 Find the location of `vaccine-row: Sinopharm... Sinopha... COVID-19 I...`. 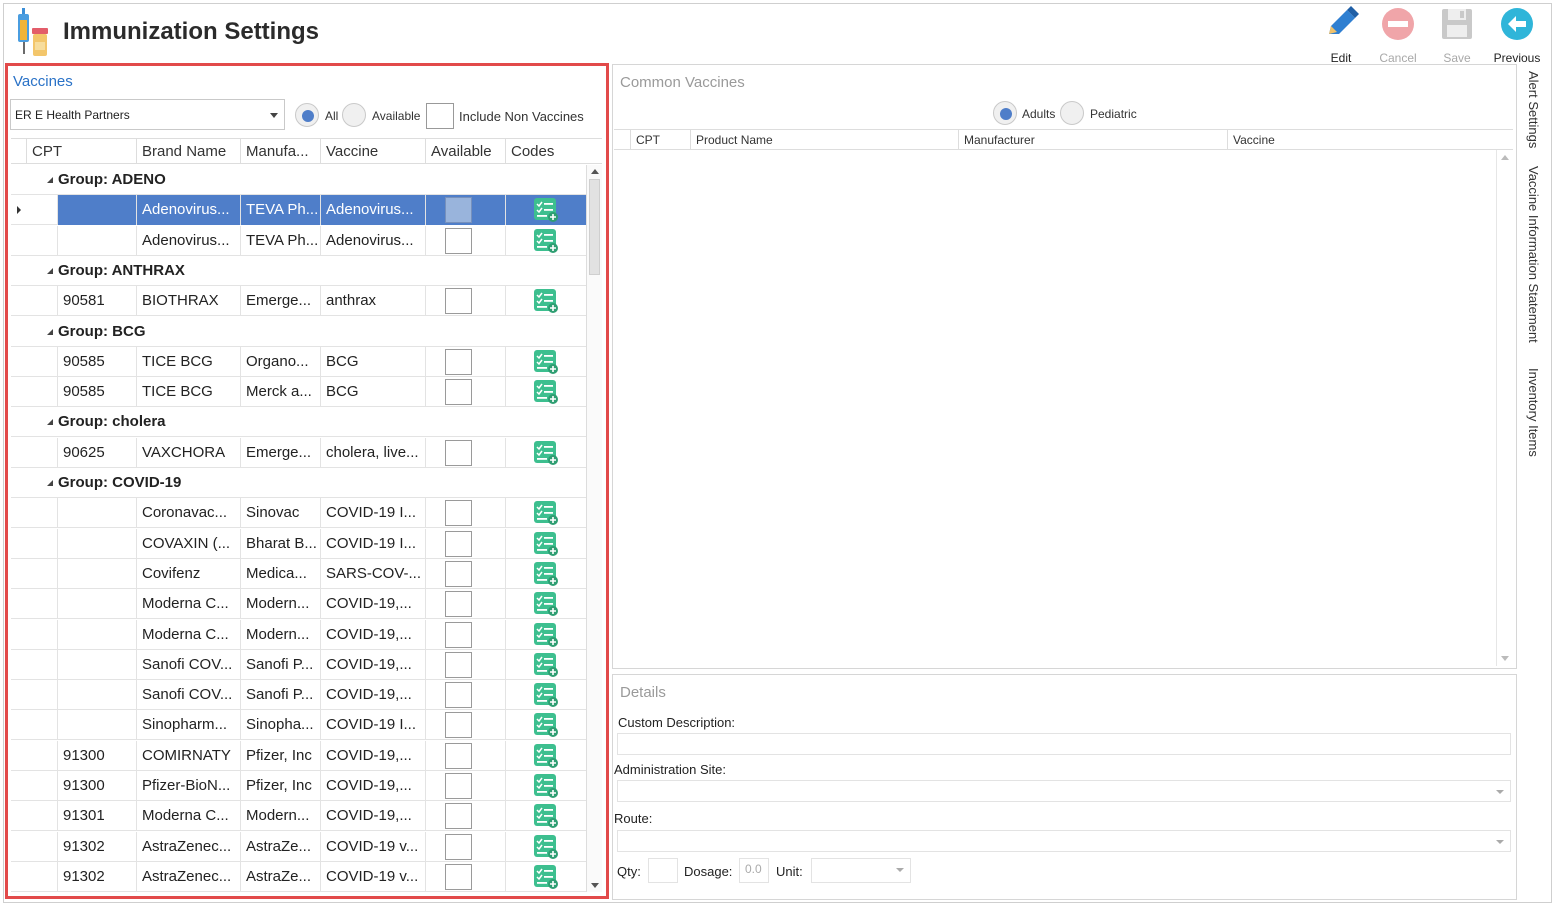

vaccine-row: Sinopharm... Sinopha... COVID-19 I... is located at coordinates (298, 725).